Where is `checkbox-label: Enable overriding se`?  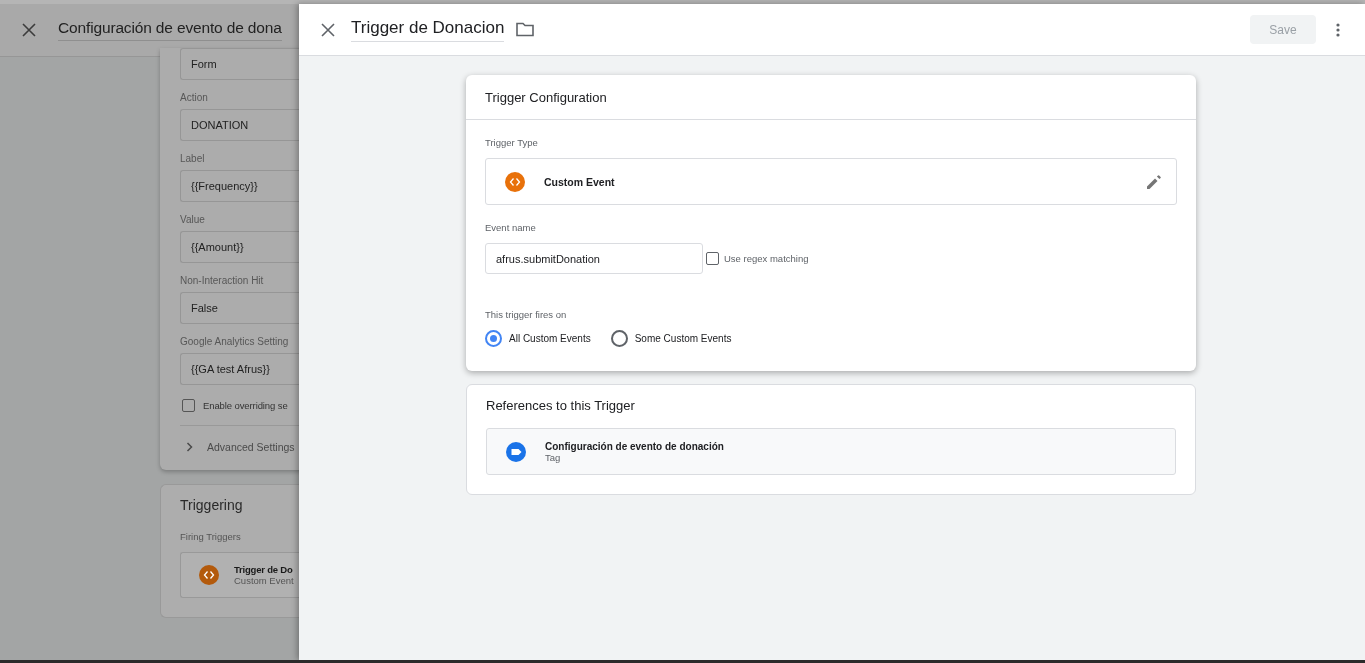 checkbox-label: Enable overriding se is located at coordinates (245, 405).